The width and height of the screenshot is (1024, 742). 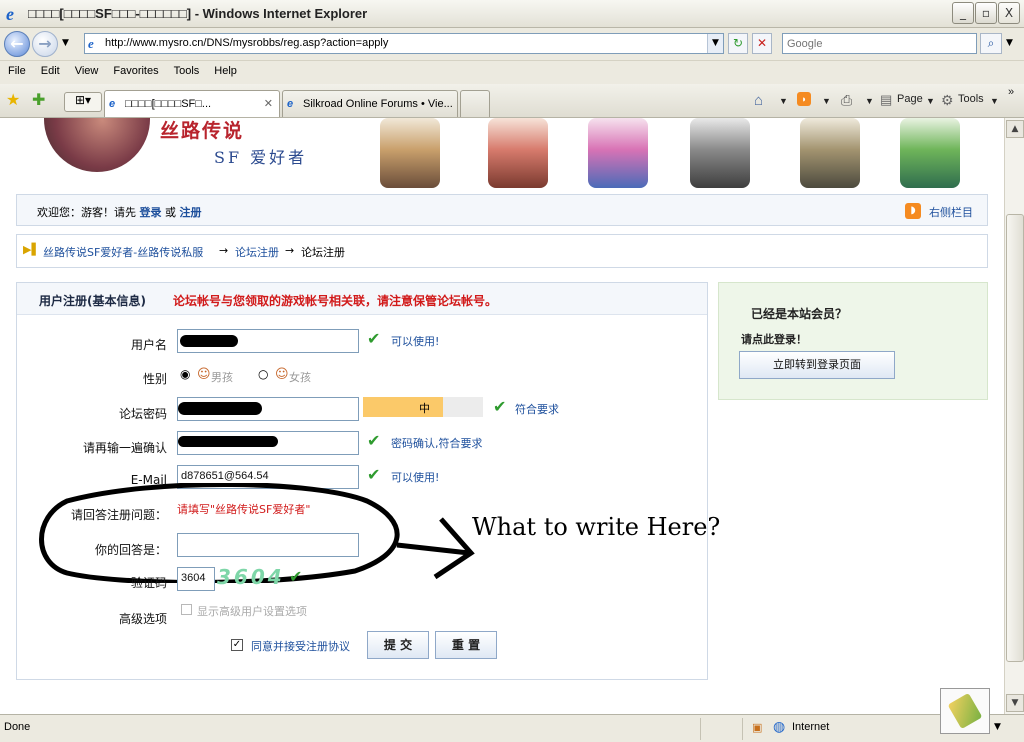 What do you see at coordinates (758, 100) in the screenshot?
I see `home-icon: ⌂` at bounding box center [758, 100].